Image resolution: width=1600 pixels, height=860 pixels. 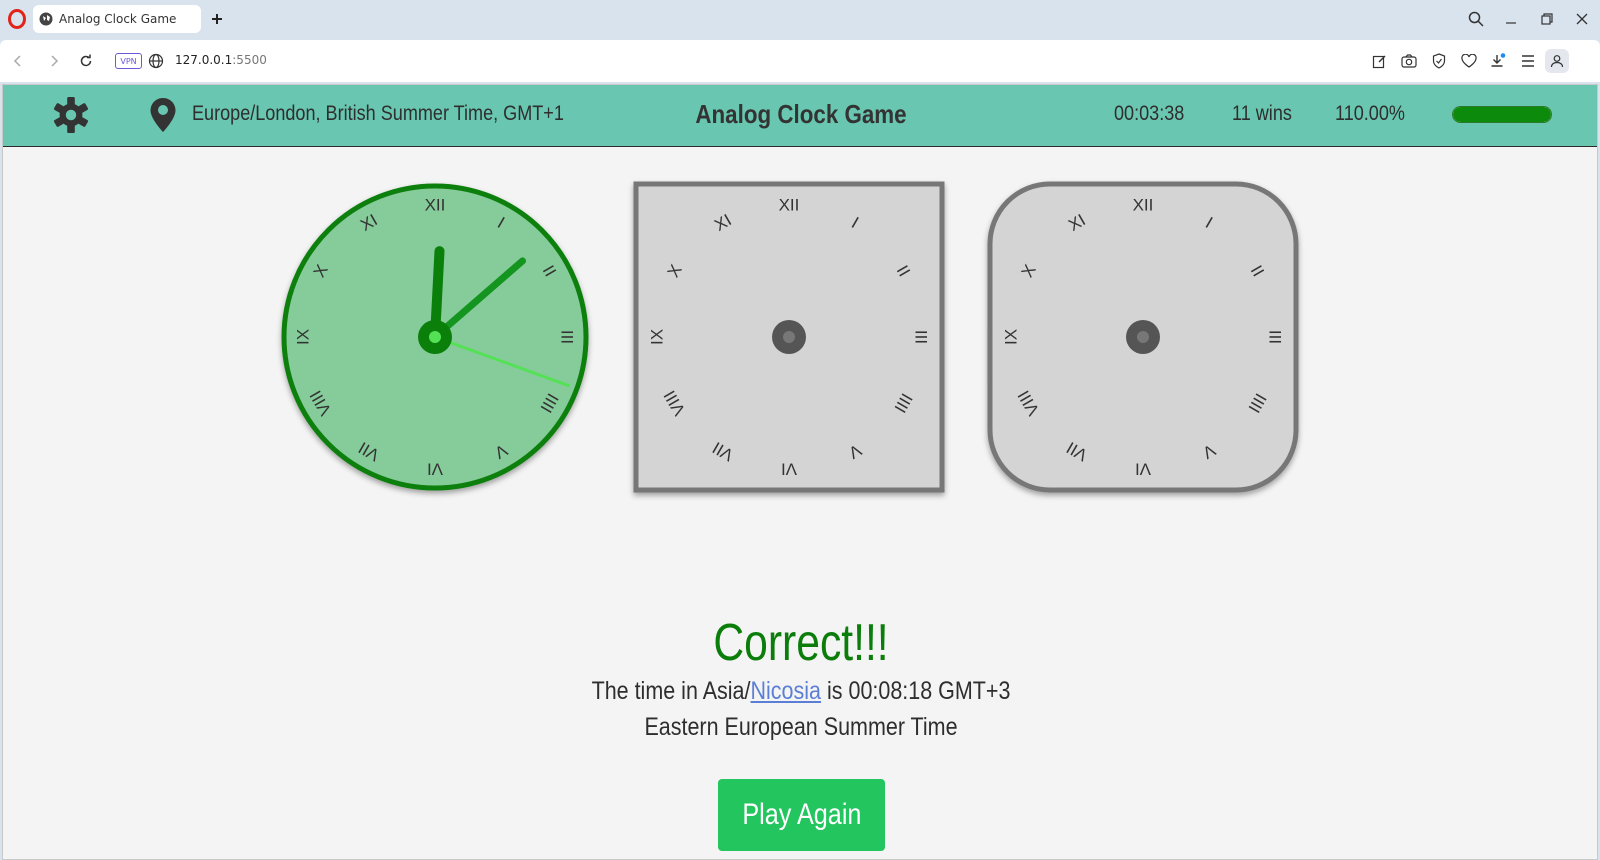 What do you see at coordinates (156, 61) in the screenshot?
I see `site-info-globe-icon` at bounding box center [156, 61].